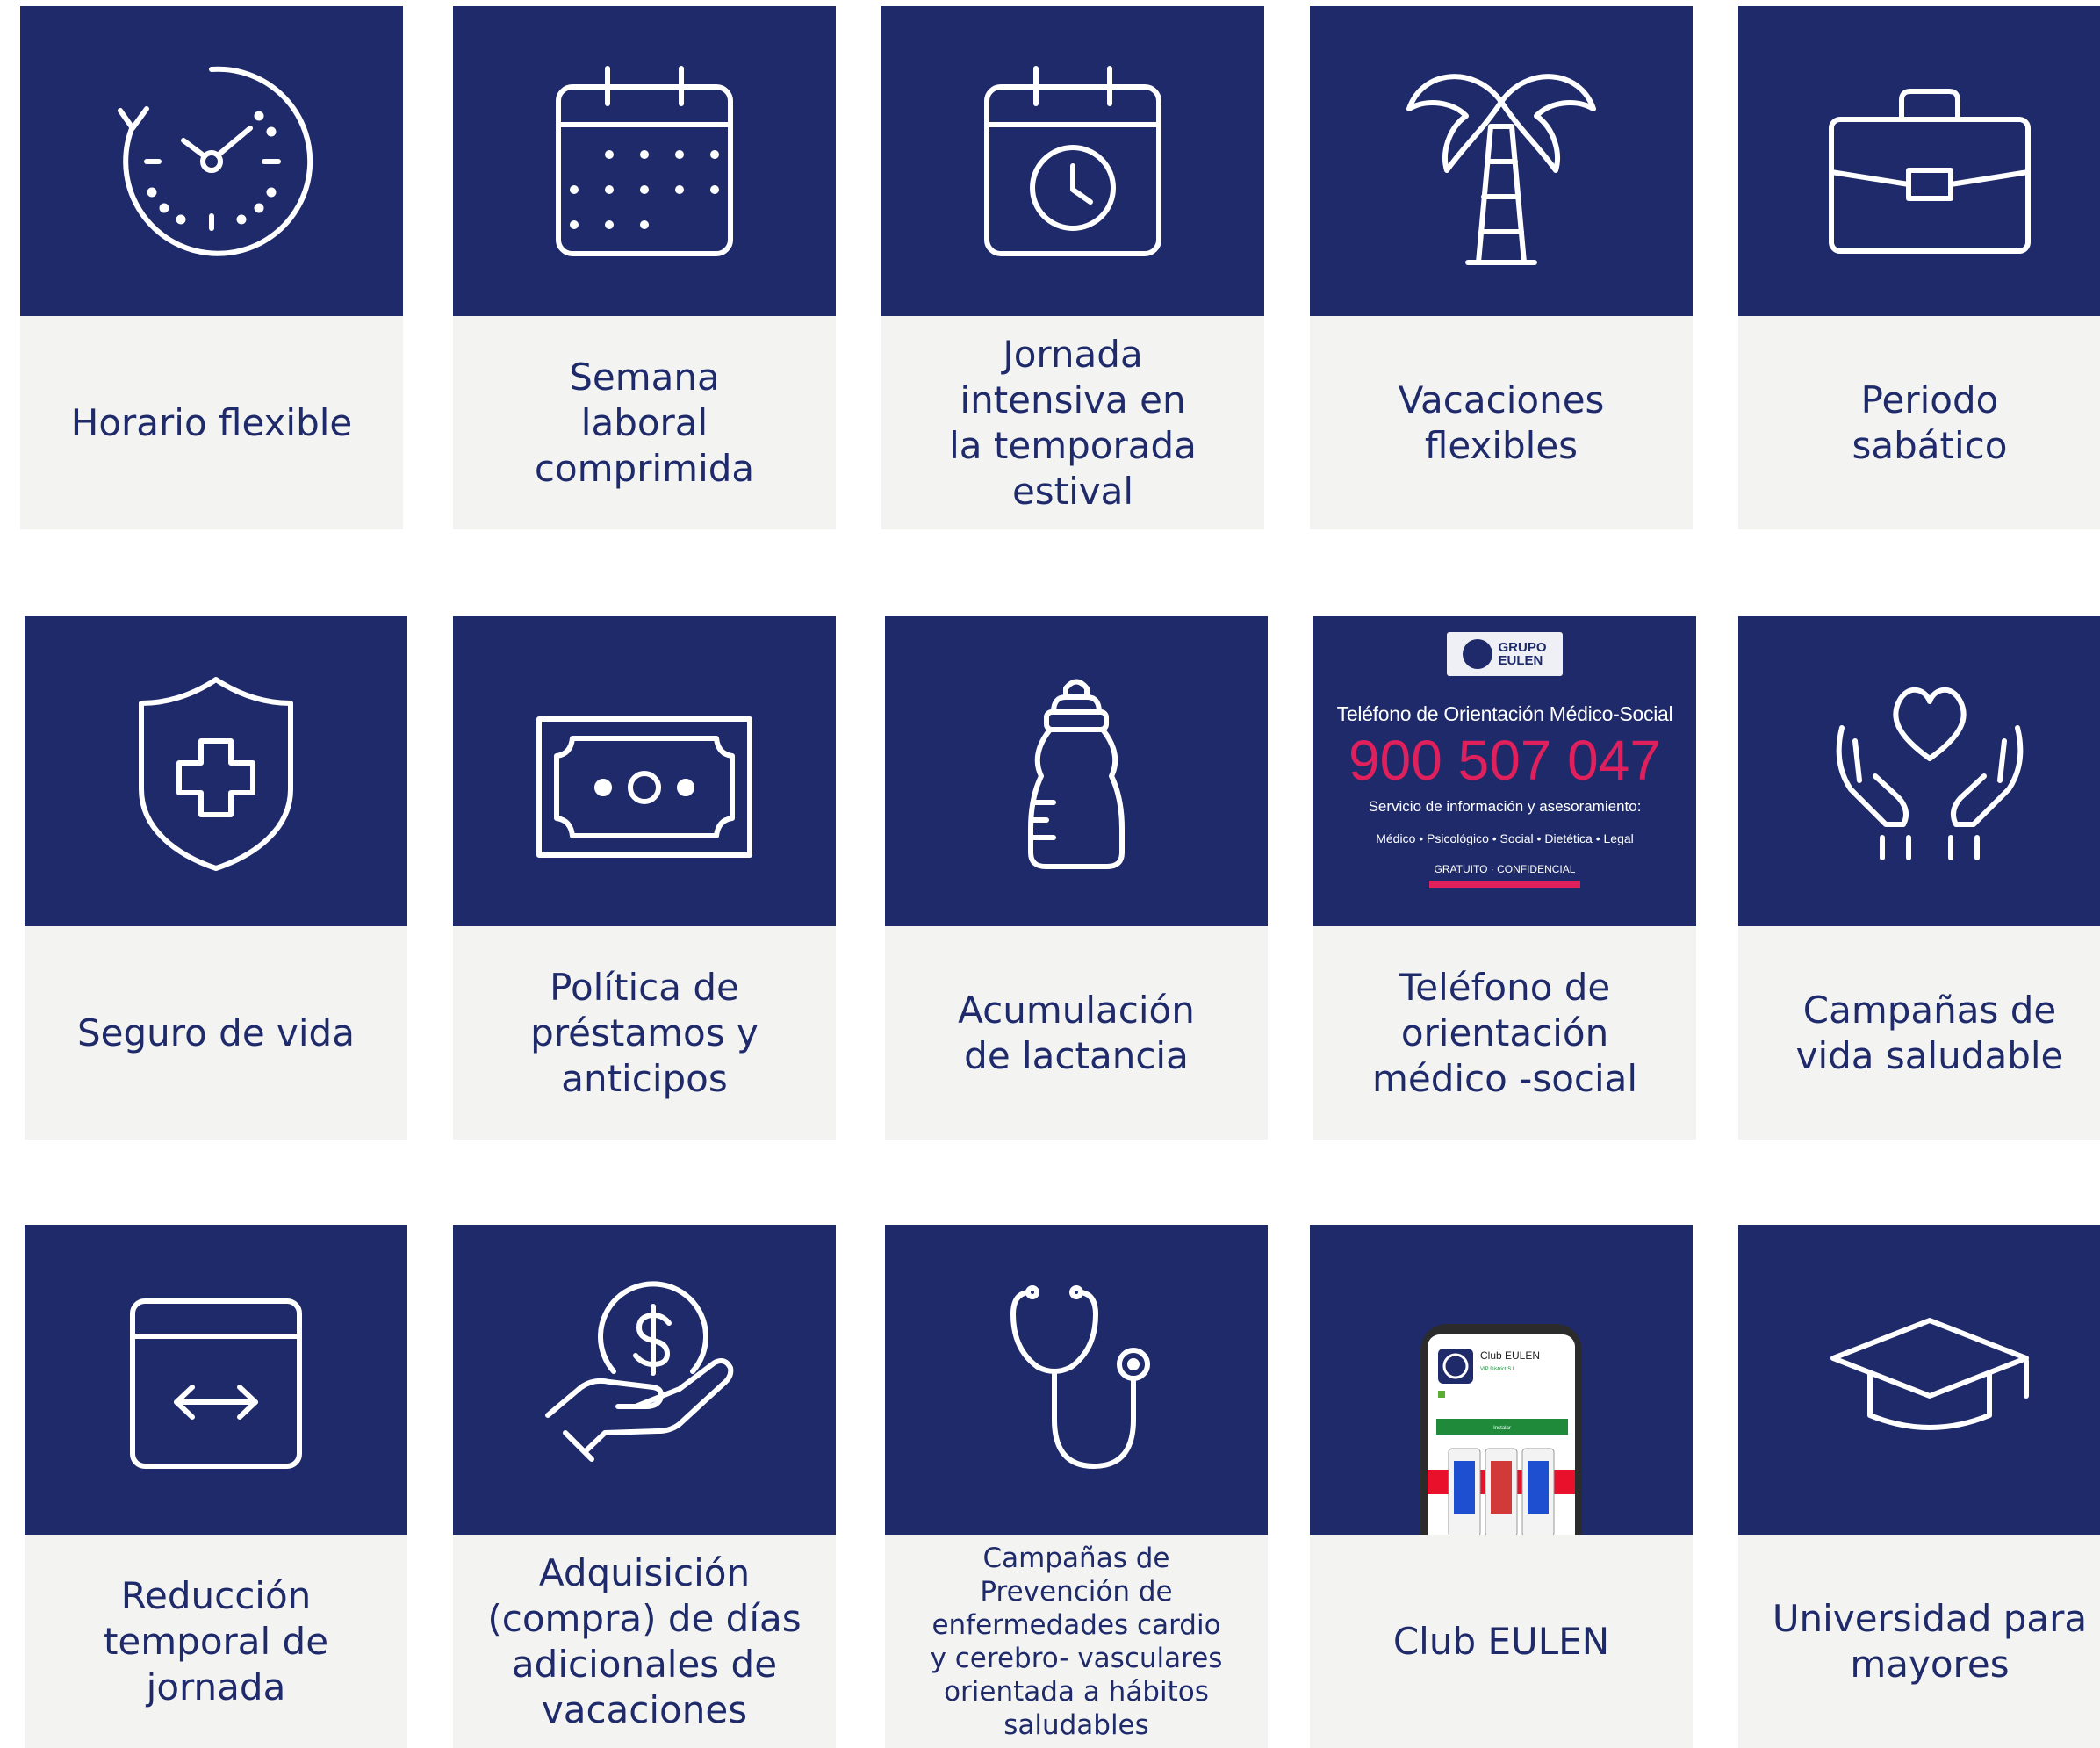 This screenshot has width=2100, height=1748. Describe the element at coordinates (1522, 654) in the screenshot. I see `logo-text: GRUPO EULEN` at that location.